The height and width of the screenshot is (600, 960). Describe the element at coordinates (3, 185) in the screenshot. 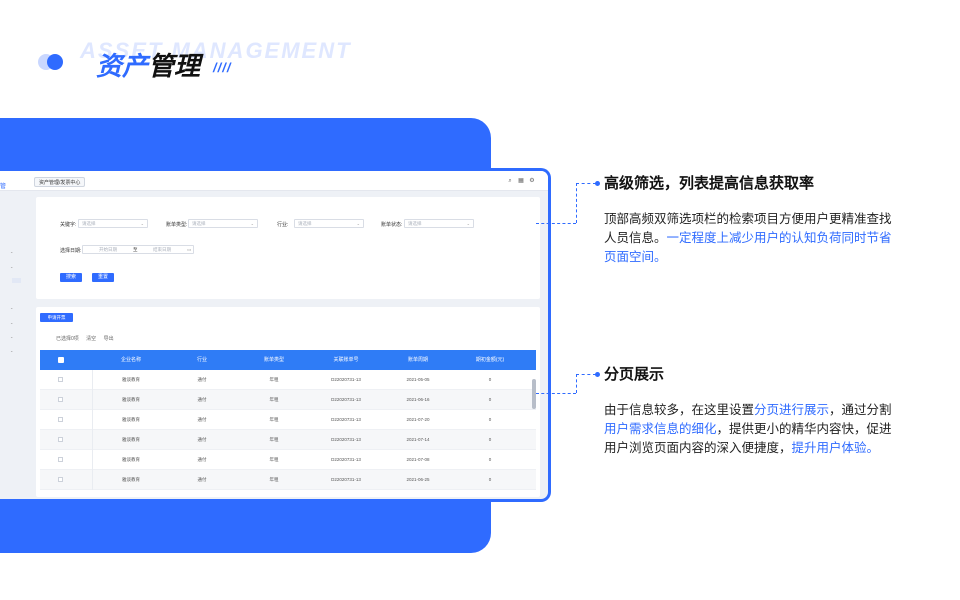

I see `sidebar-label: 管` at that location.